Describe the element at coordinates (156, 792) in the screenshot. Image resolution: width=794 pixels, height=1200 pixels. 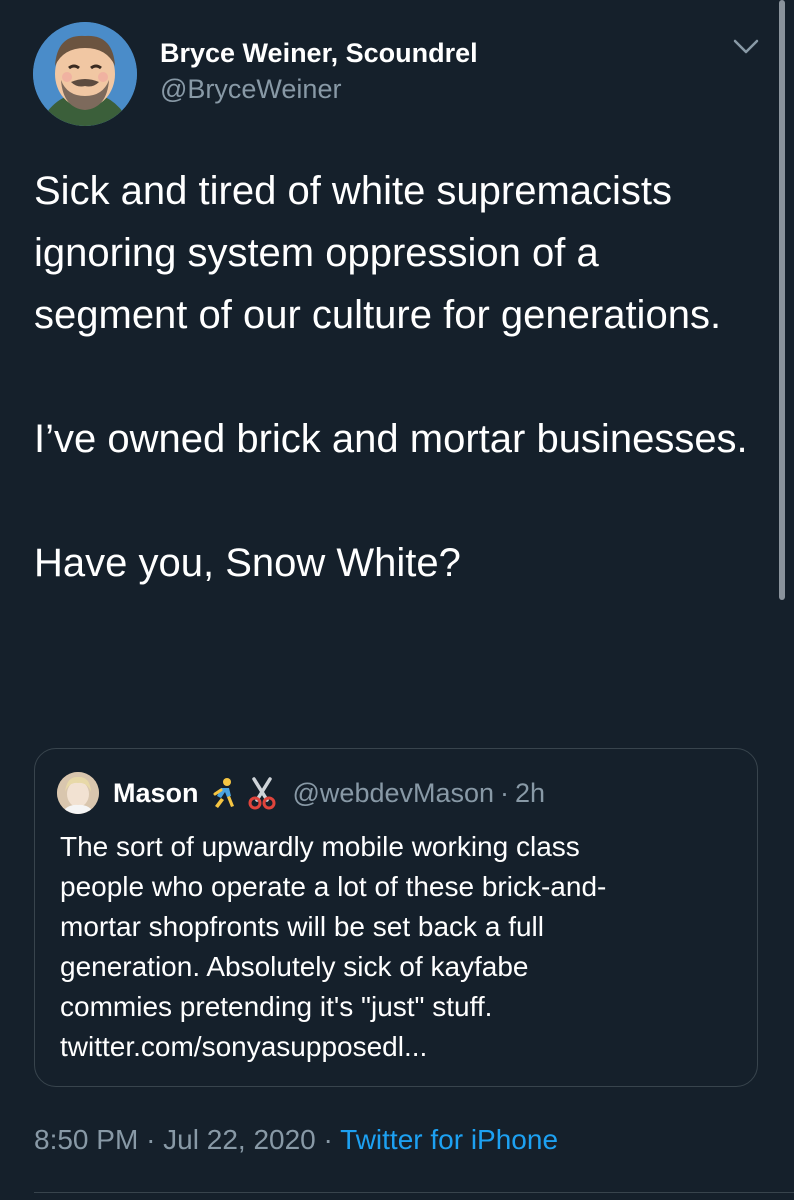
I see `quoted-author-name: Mason` at that location.